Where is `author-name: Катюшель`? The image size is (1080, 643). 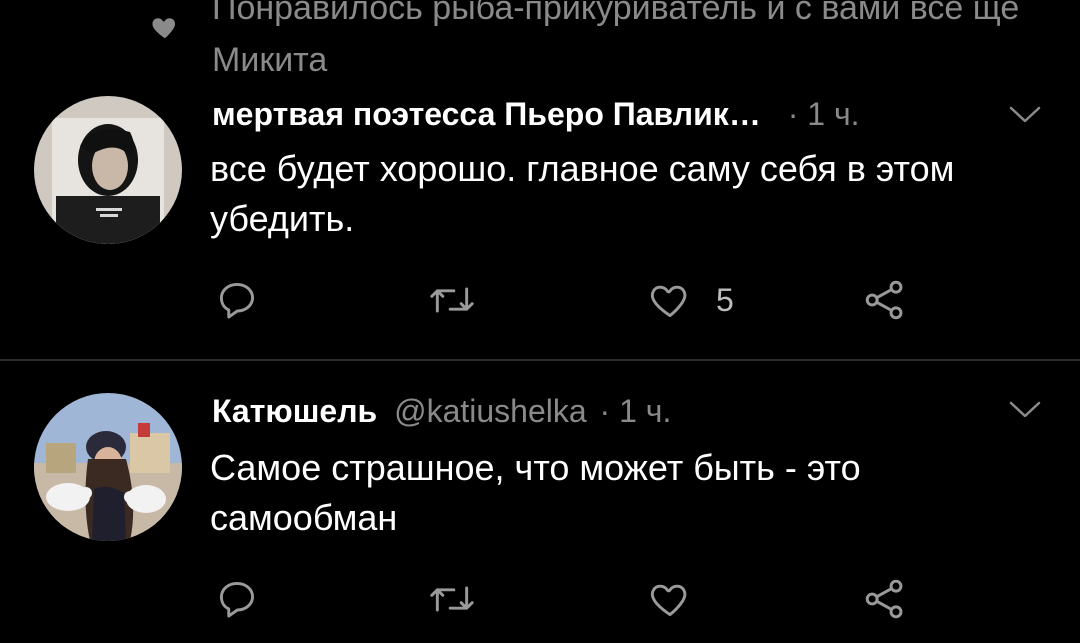
author-name: Катюшель is located at coordinates (294, 411).